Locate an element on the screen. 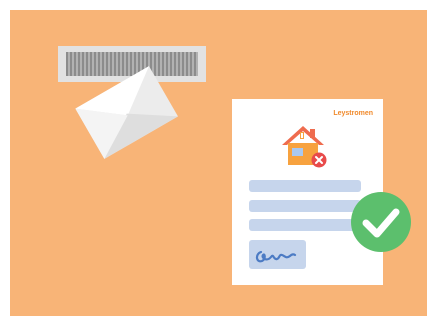 This screenshot has width=437, height=316. envelope-icon is located at coordinates (126, 112).